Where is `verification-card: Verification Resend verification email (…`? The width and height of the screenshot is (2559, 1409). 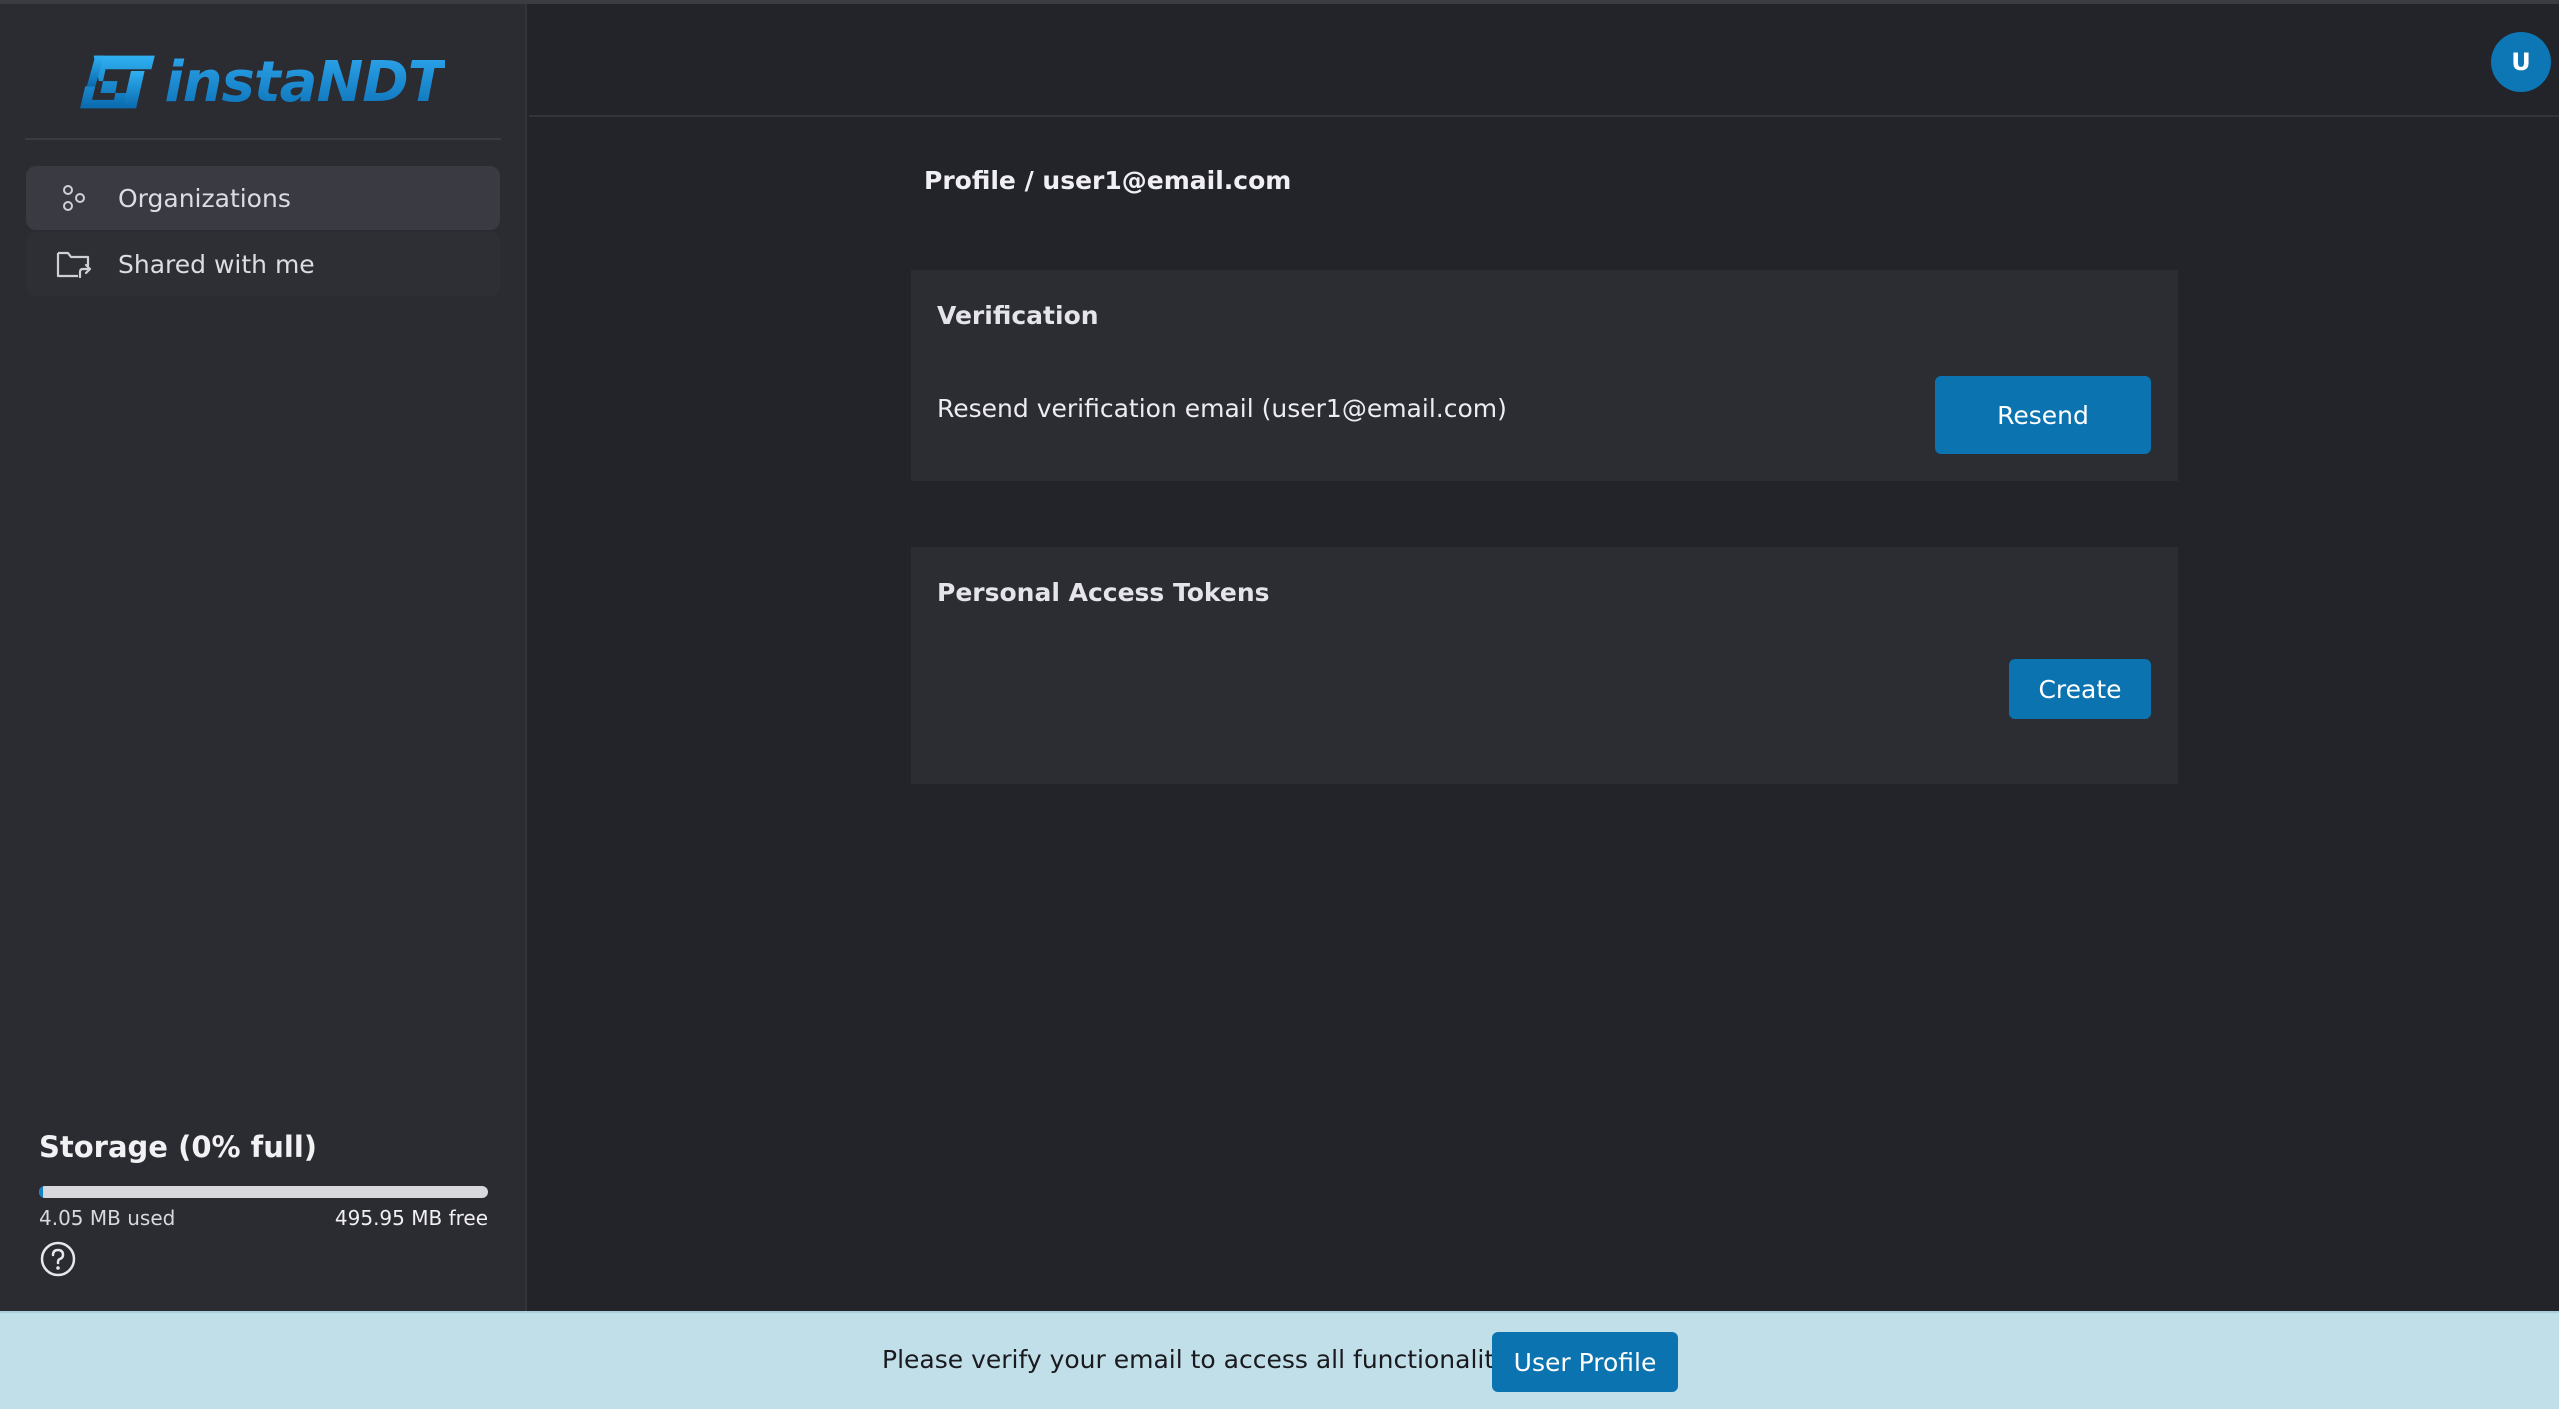 verification-card: Verification Resend verification email (… is located at coordinates (1544, 375).